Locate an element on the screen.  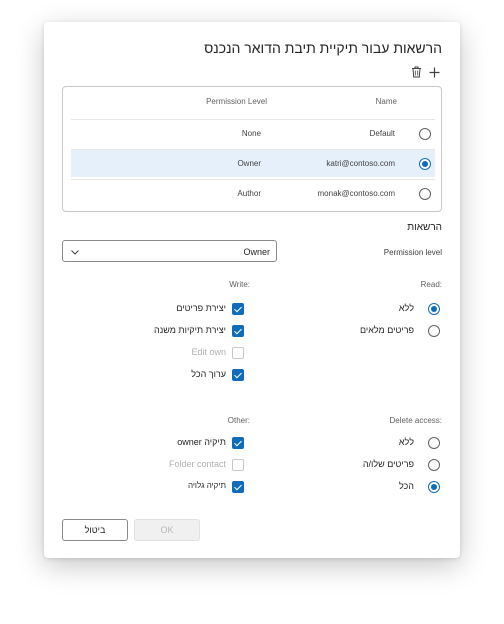
delete-option-none: ללא is located at coordinates (393, 443).